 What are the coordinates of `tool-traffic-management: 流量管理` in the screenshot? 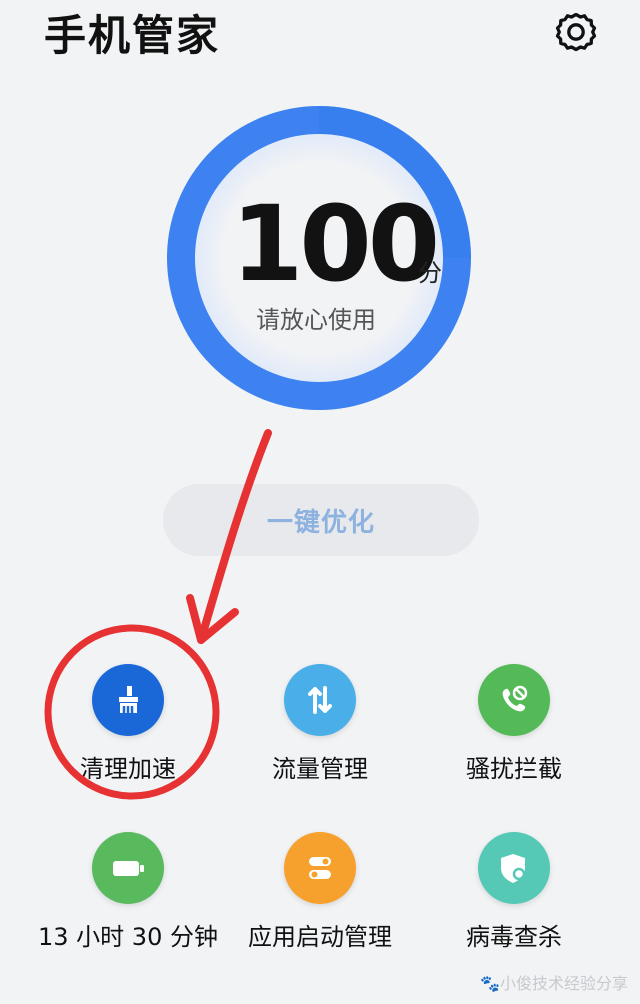 It's located at (320, 724).